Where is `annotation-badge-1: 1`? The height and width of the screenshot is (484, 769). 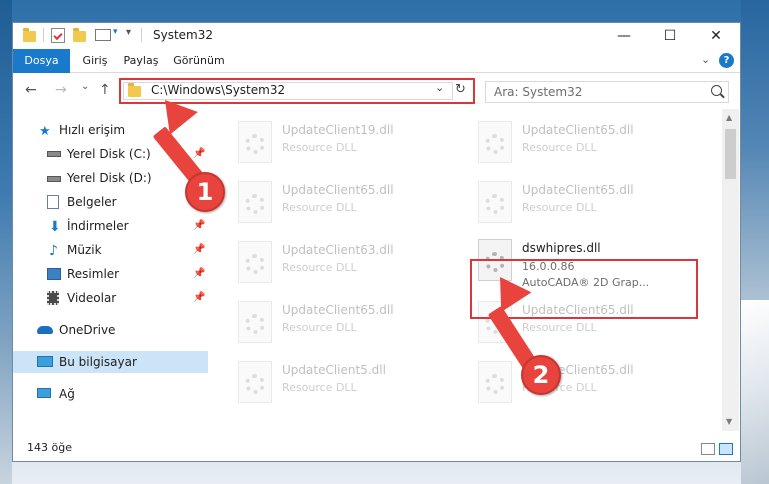
annotation-badge-1: 1 is located at coordinates (205, 192).